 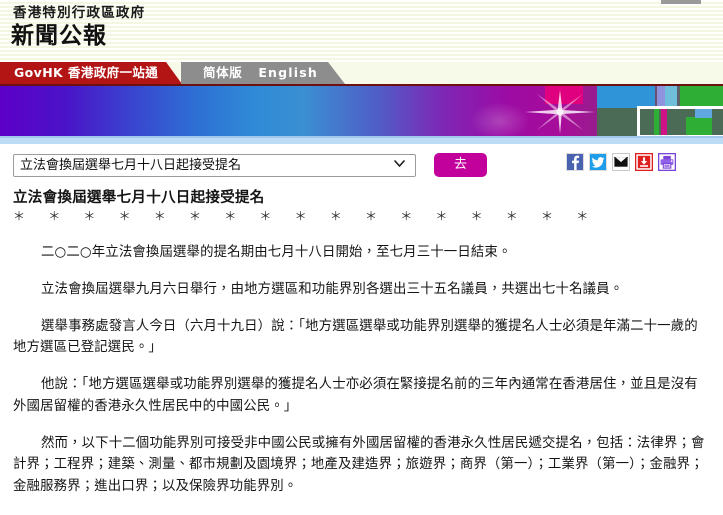 I want to click on banner-block-pale-blue, so click(x=671, y=97).